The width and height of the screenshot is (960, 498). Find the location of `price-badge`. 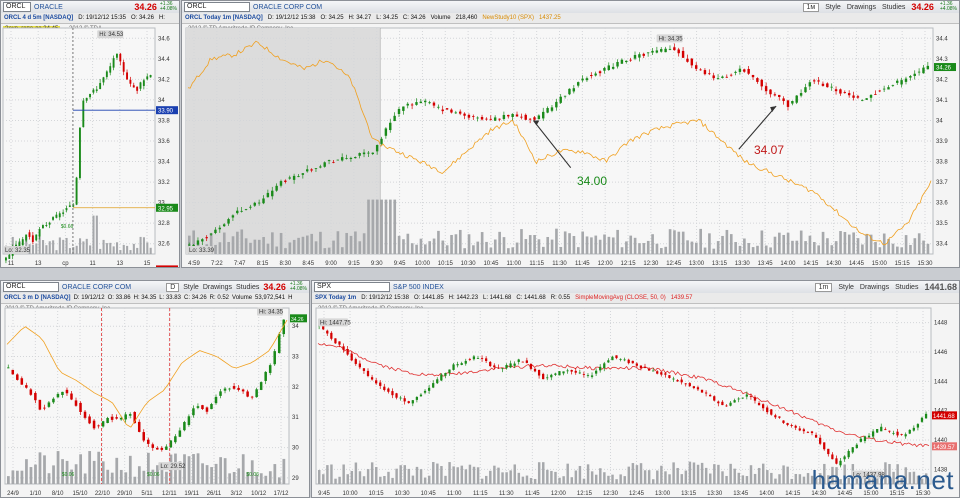

price-badge is located at coordinates (167, 266).